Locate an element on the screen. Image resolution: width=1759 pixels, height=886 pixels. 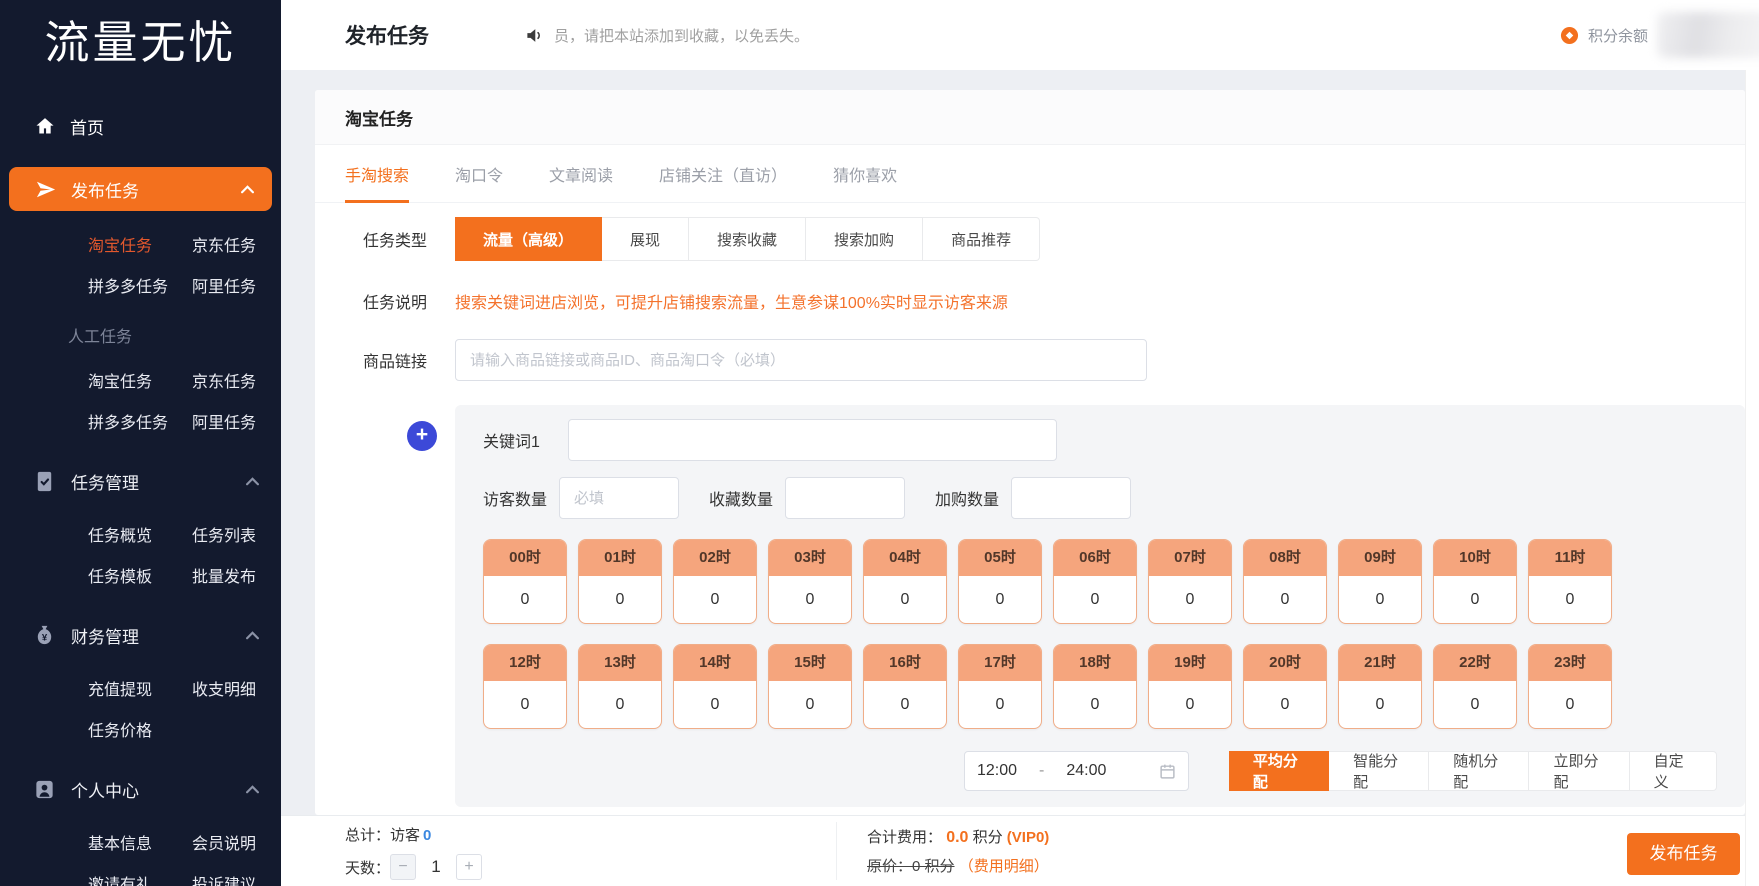
sidebar-link-jd-task: 京东任务 is located at coordinates (236, 244).